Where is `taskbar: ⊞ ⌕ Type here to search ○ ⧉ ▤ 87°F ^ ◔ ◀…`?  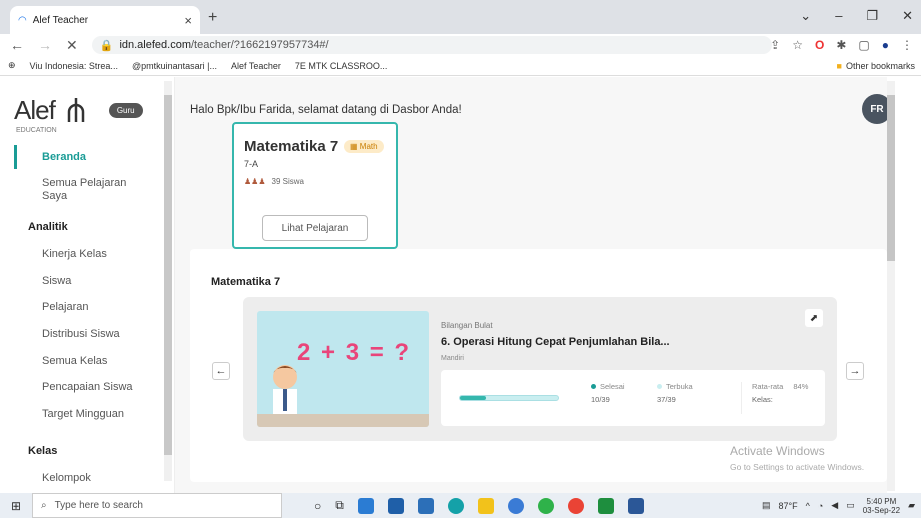 taskbar: ⊞ ⌕ Type here to search ○ ⧉ ▤ 87°F ^ ◔ ◀… is located at coordinates (460, 505).